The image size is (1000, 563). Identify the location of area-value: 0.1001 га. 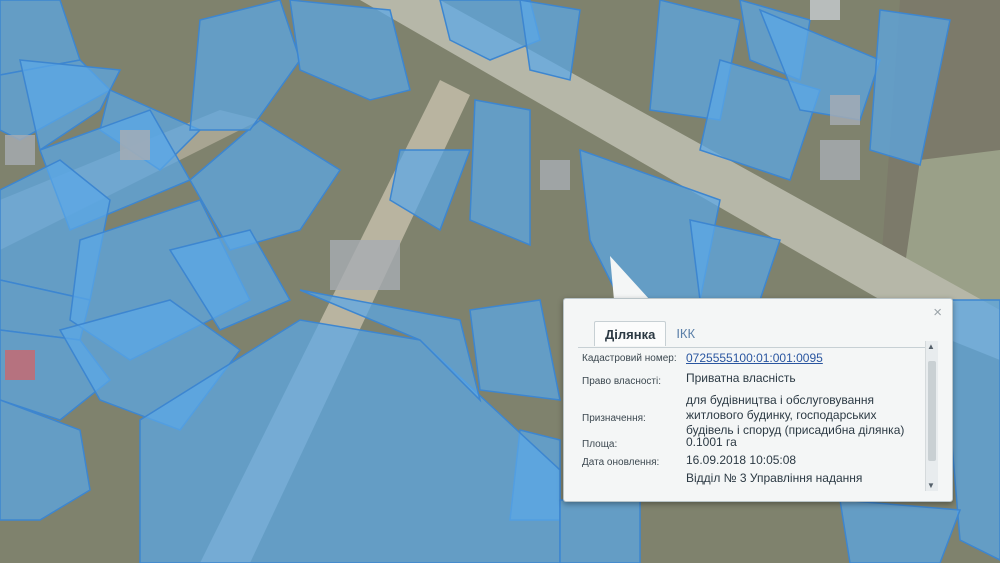
(711, 442).